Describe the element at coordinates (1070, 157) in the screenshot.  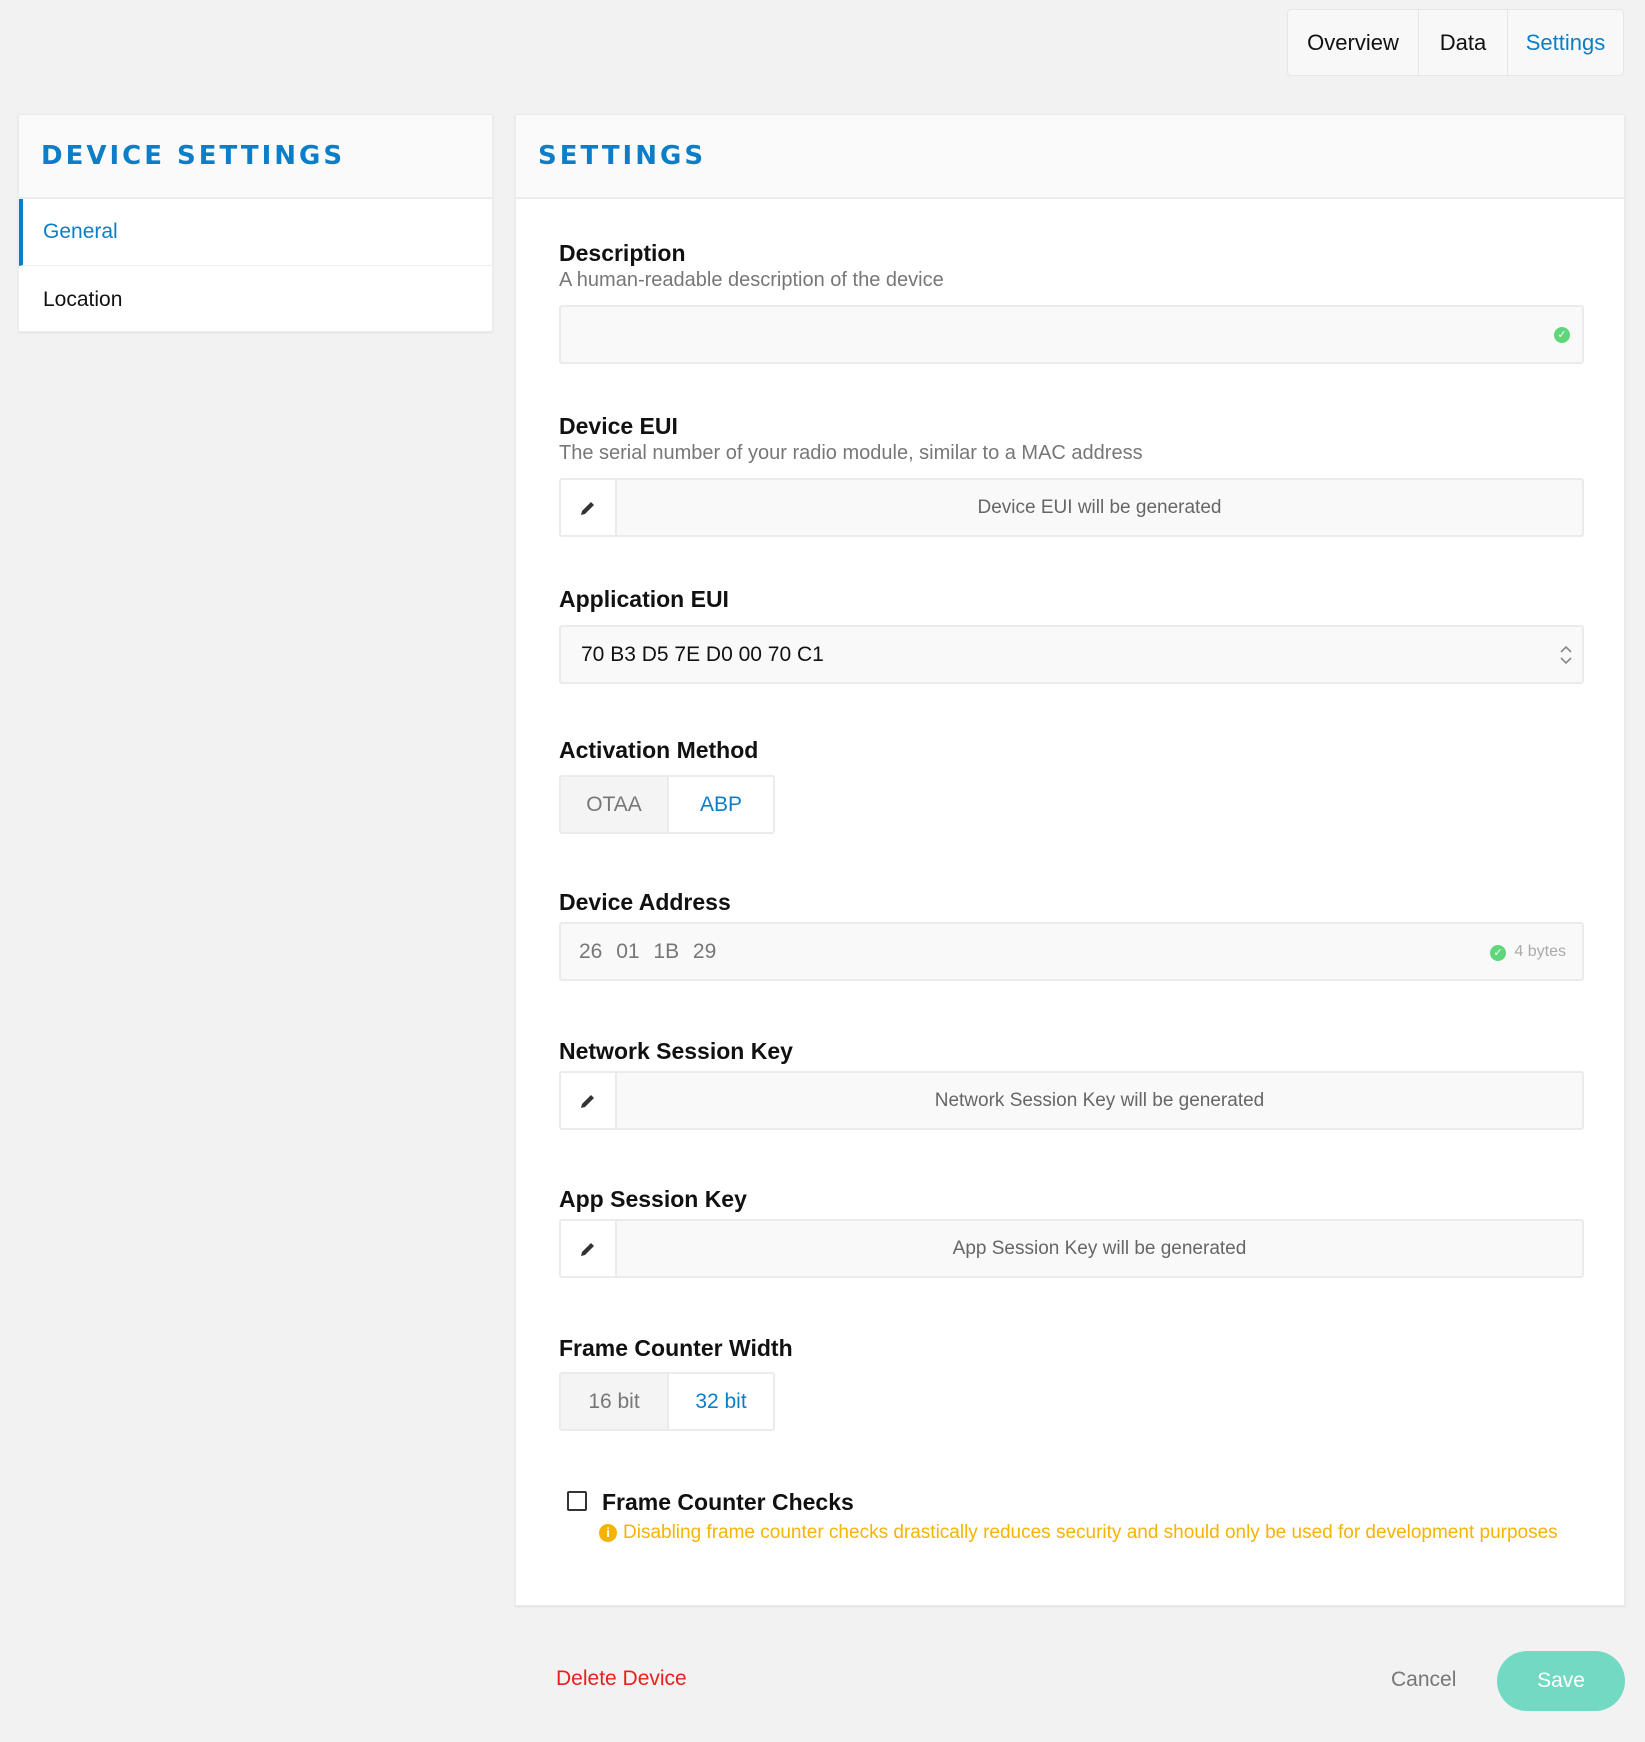
I see `settings-header: SETTINGS` at that location.